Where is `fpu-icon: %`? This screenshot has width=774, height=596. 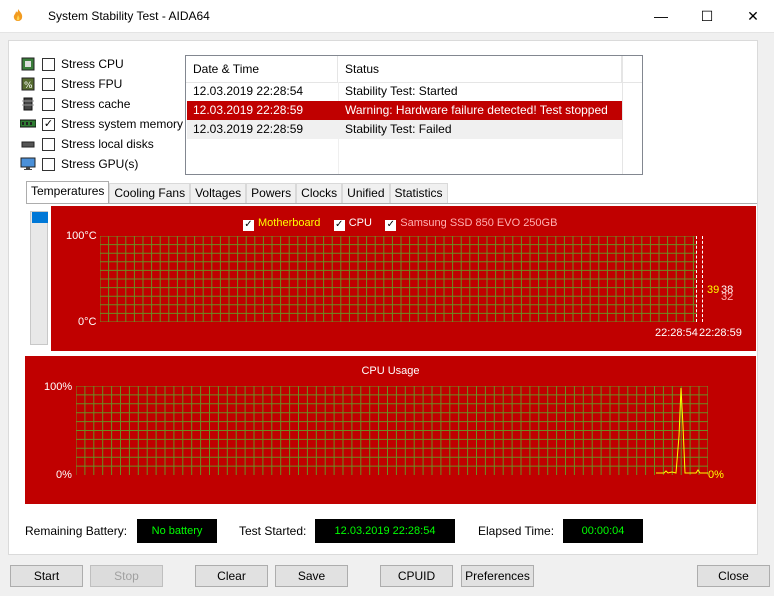
fpu-icon: % is located at coordinates (28, 84).